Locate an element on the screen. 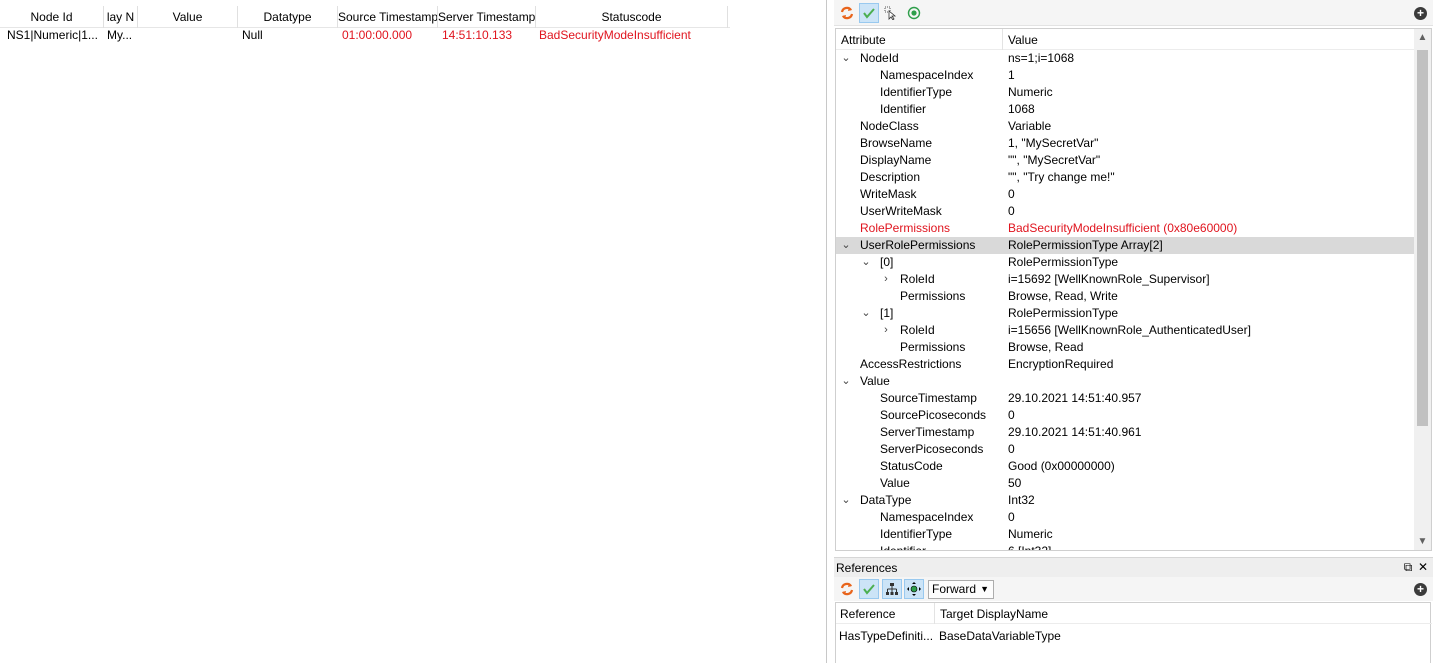 The image size is (1433, 663). column-reference: Reference is located at coordinates (867, 614).